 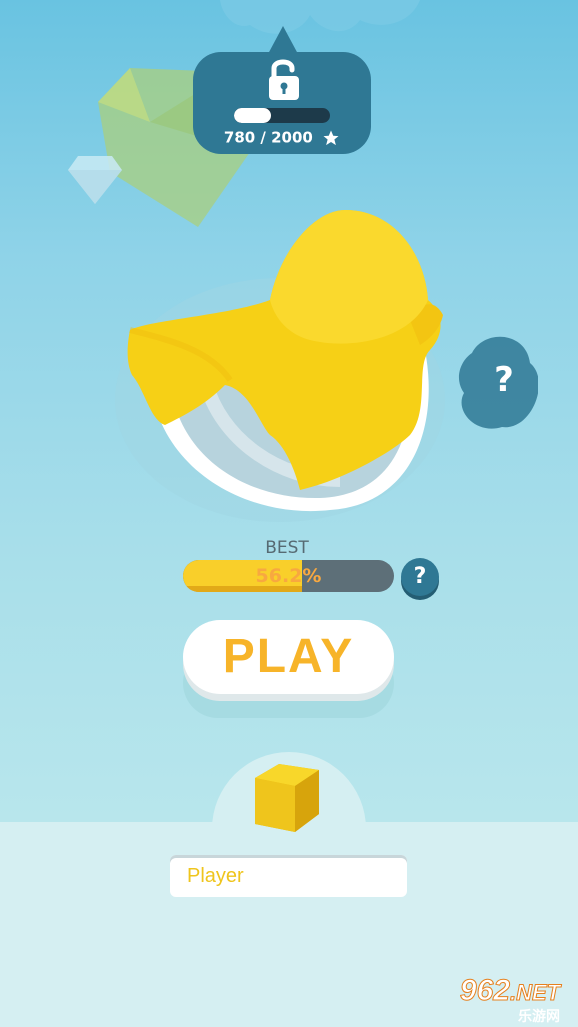 I want to click on watermark-logo: 962.NET, so click(x=510, y=991).